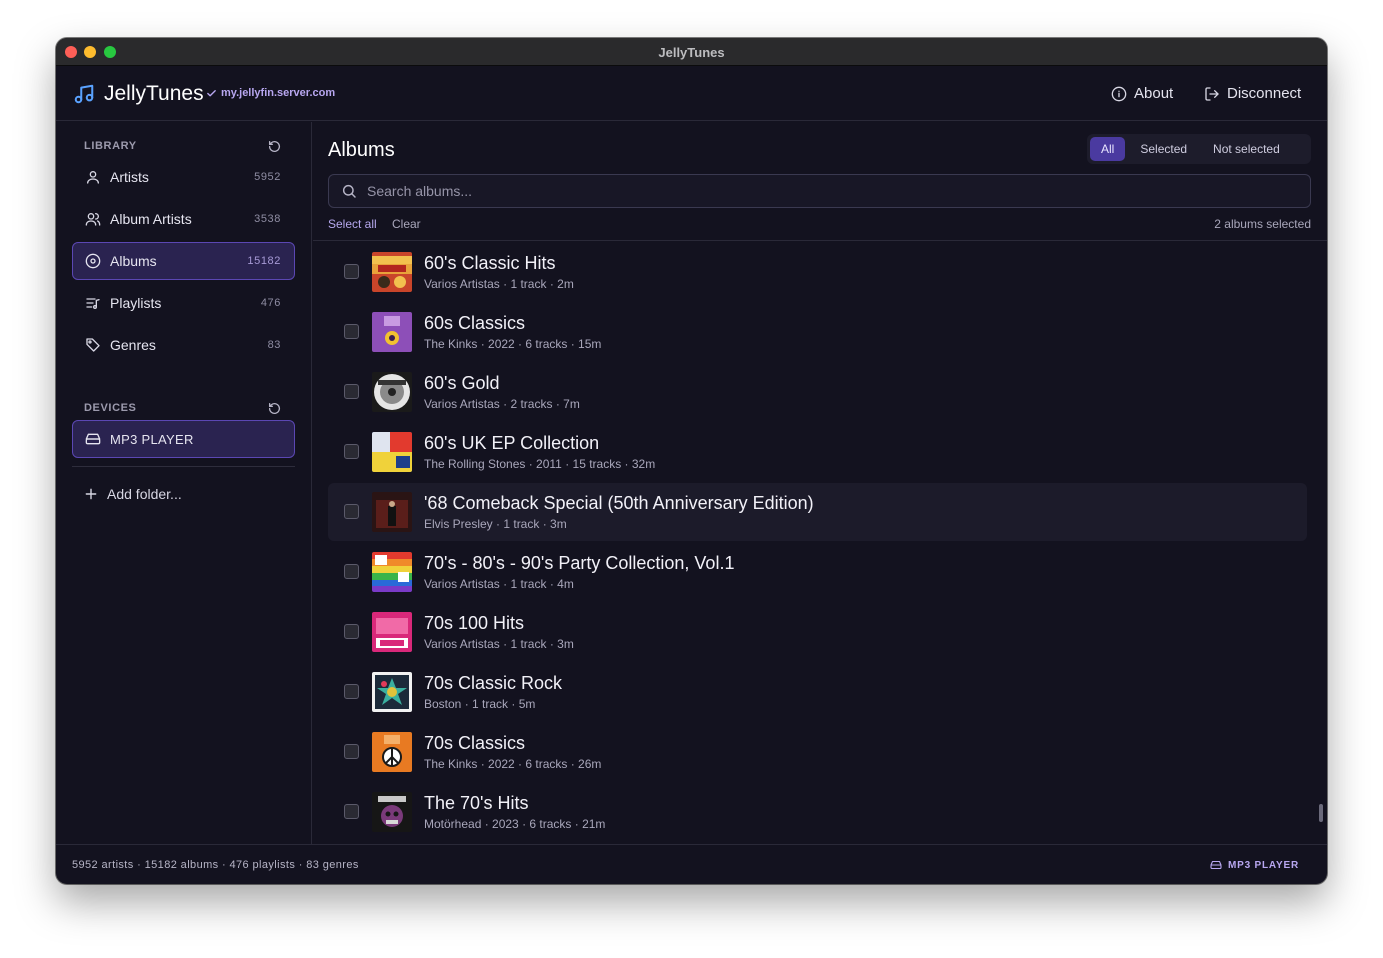 The height and width of the screenshot is (958, 1383). What do you see at coordinates (1108, 149) in the screenshot?
I see `filter-all: All` at bounding box center [1108, 149].